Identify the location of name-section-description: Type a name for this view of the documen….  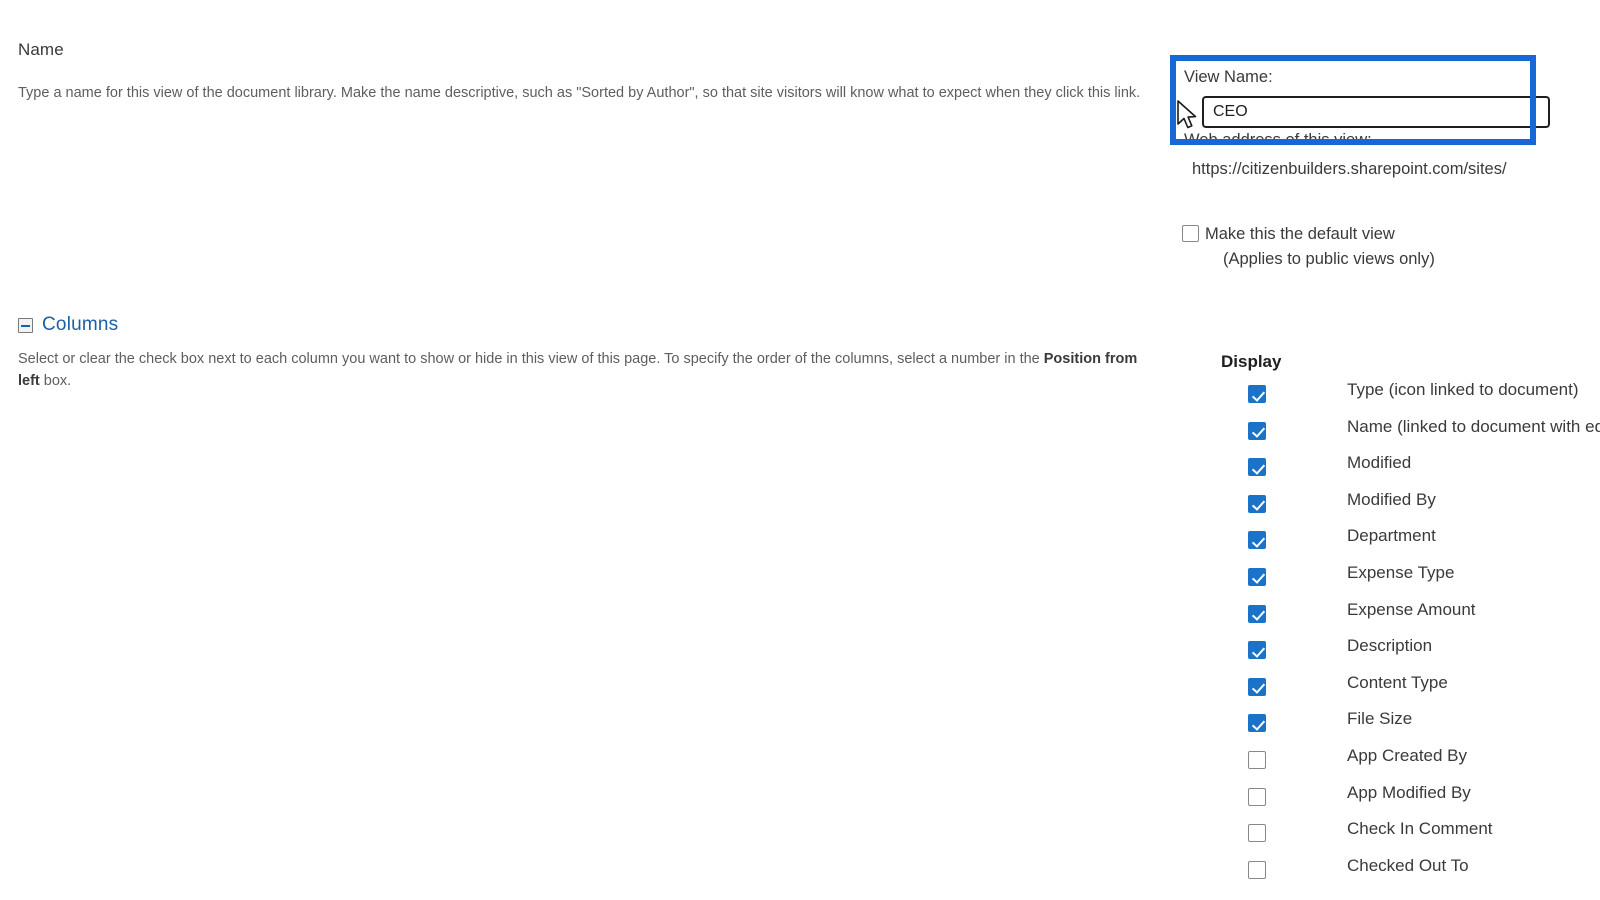
(579, 93).